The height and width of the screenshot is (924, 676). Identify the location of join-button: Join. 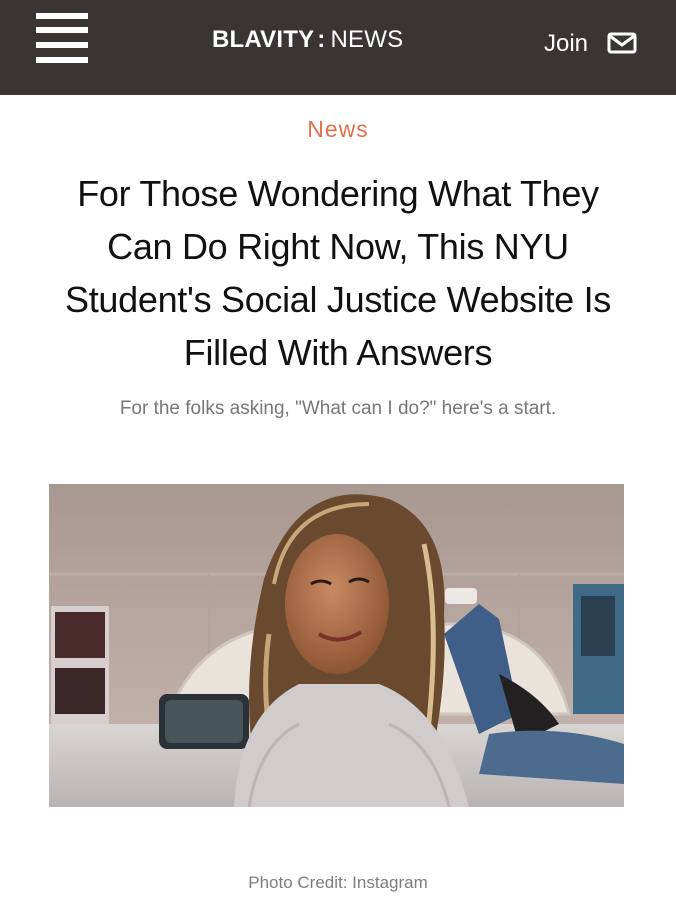
(590, 44).